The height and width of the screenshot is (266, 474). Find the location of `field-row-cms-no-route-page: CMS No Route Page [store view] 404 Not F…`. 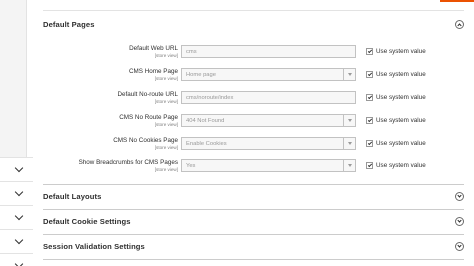

field-row-cms-no-route-page: CMS No Route Page [store view] 404 Not F… is located at coordinates (253, 123).